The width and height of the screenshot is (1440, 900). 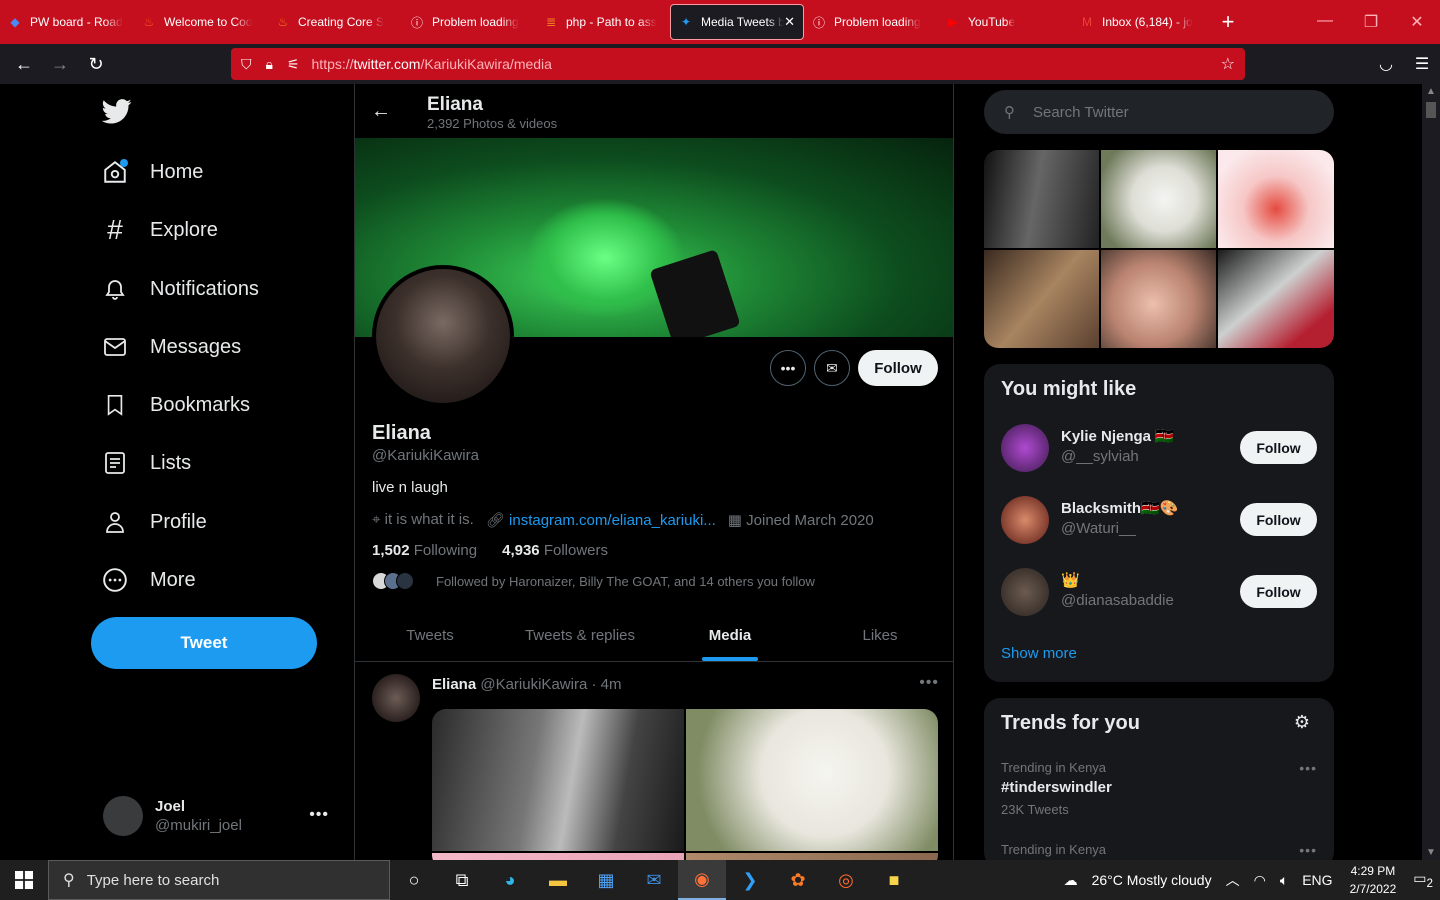 What do you see at coordinates (145, 463) in the screenshot?
I see `nav-lists: Lists` at bounding box center [145, 463].